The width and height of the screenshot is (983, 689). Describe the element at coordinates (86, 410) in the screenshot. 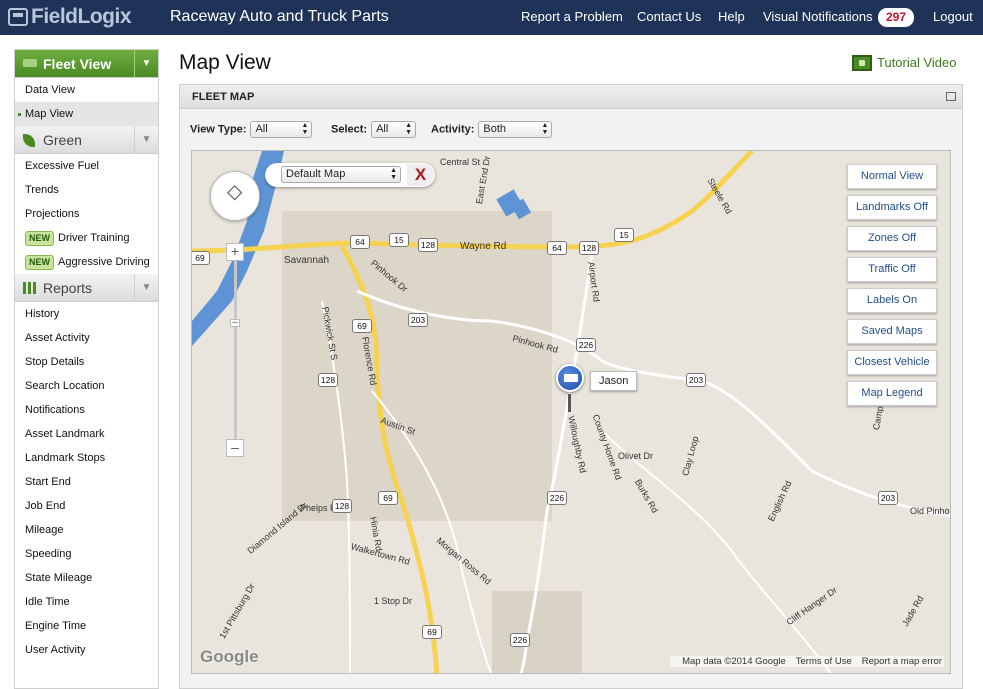

I see `sidebar-item-notifications: Notifications` at that location.